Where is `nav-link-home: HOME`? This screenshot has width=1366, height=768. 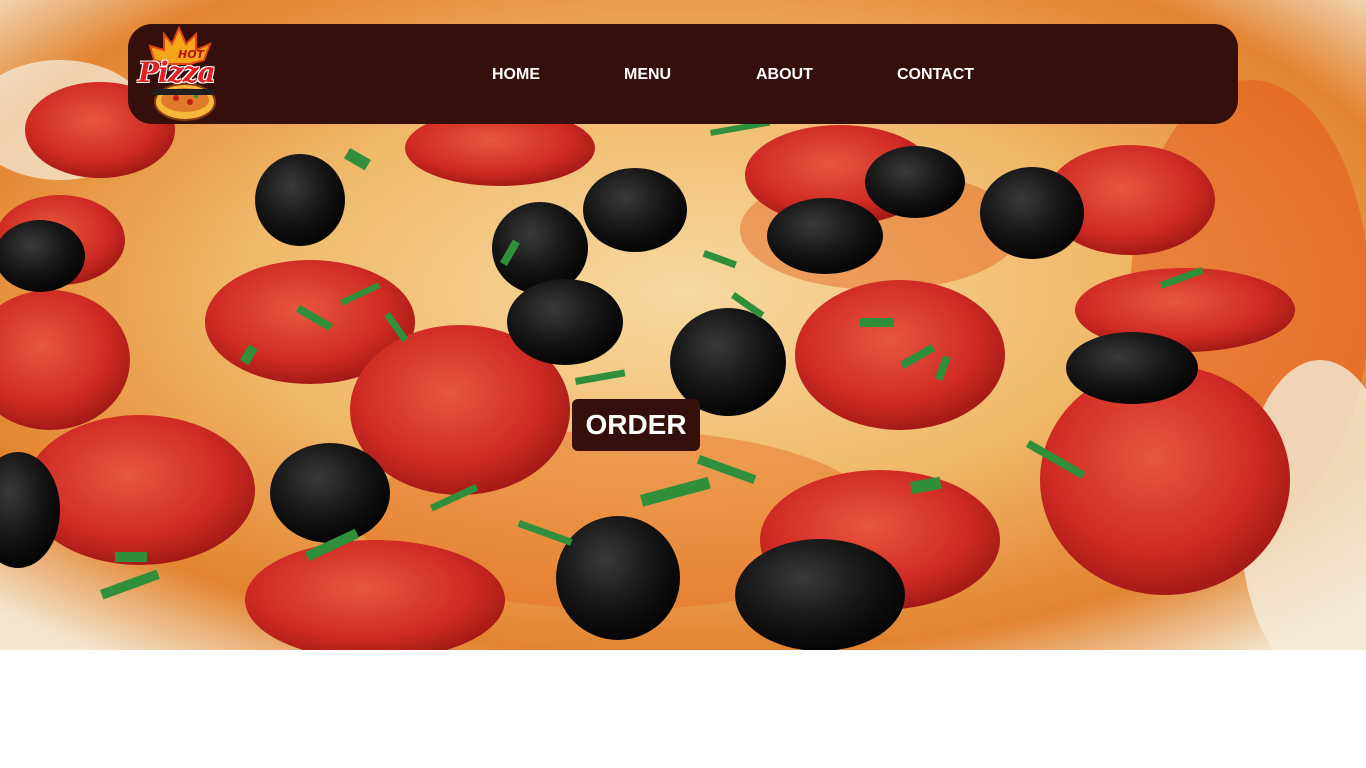
nav-link-home: HOME is located at coordinates (516, 75).